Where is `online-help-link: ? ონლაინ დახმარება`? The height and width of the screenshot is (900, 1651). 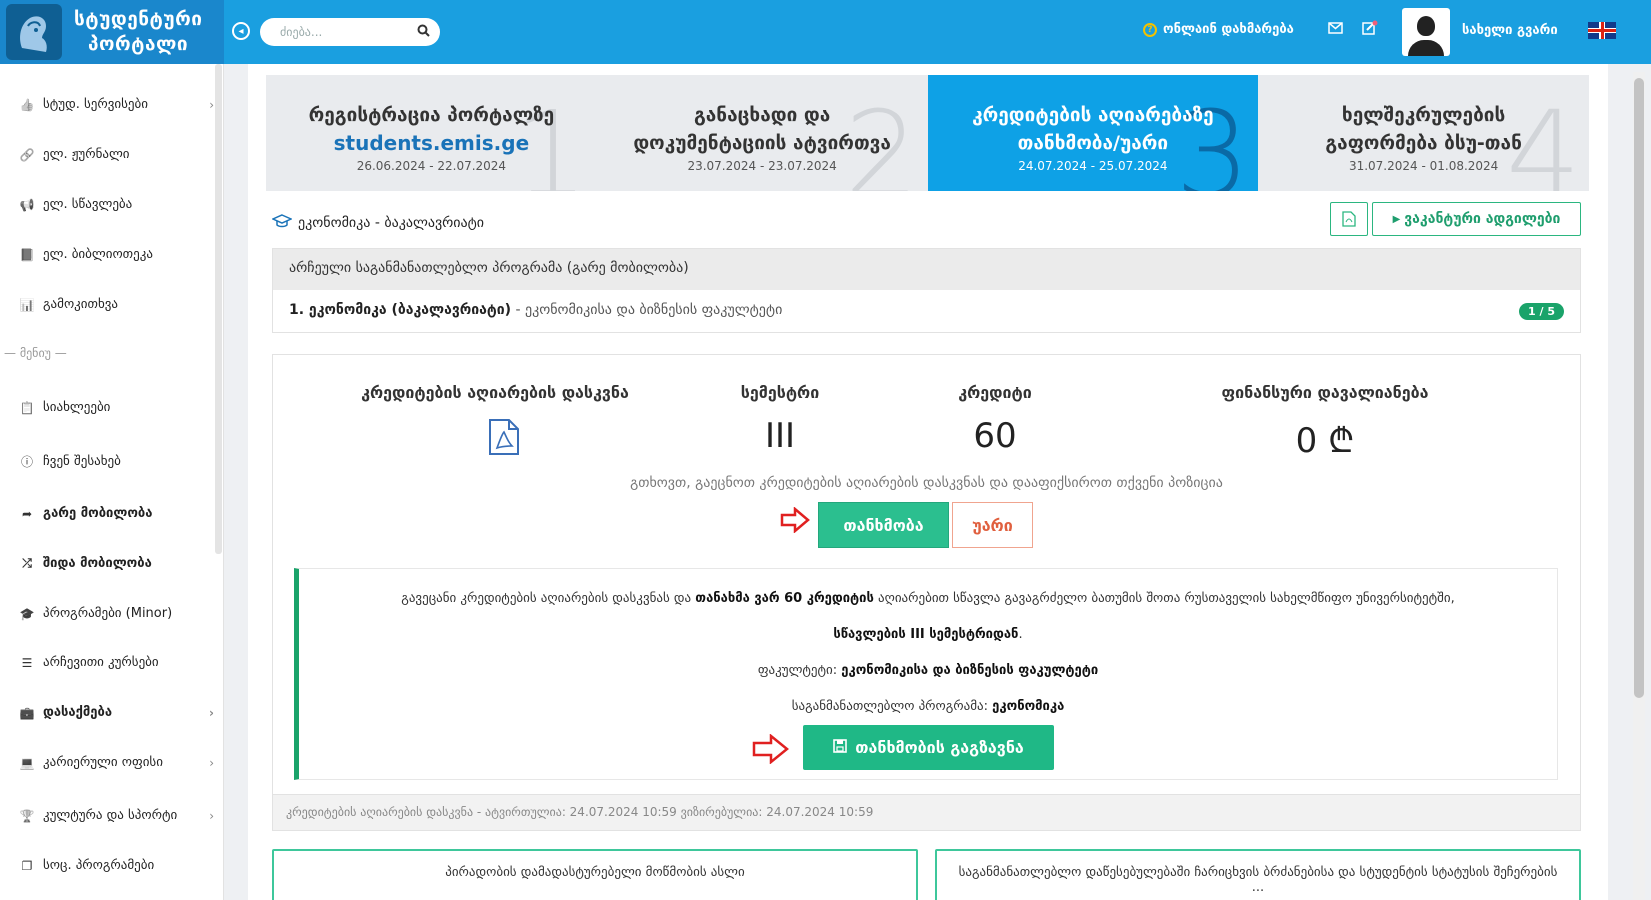
online-help-link: ? ონლაინ დახმარება is located at coordinates (1218, 29).